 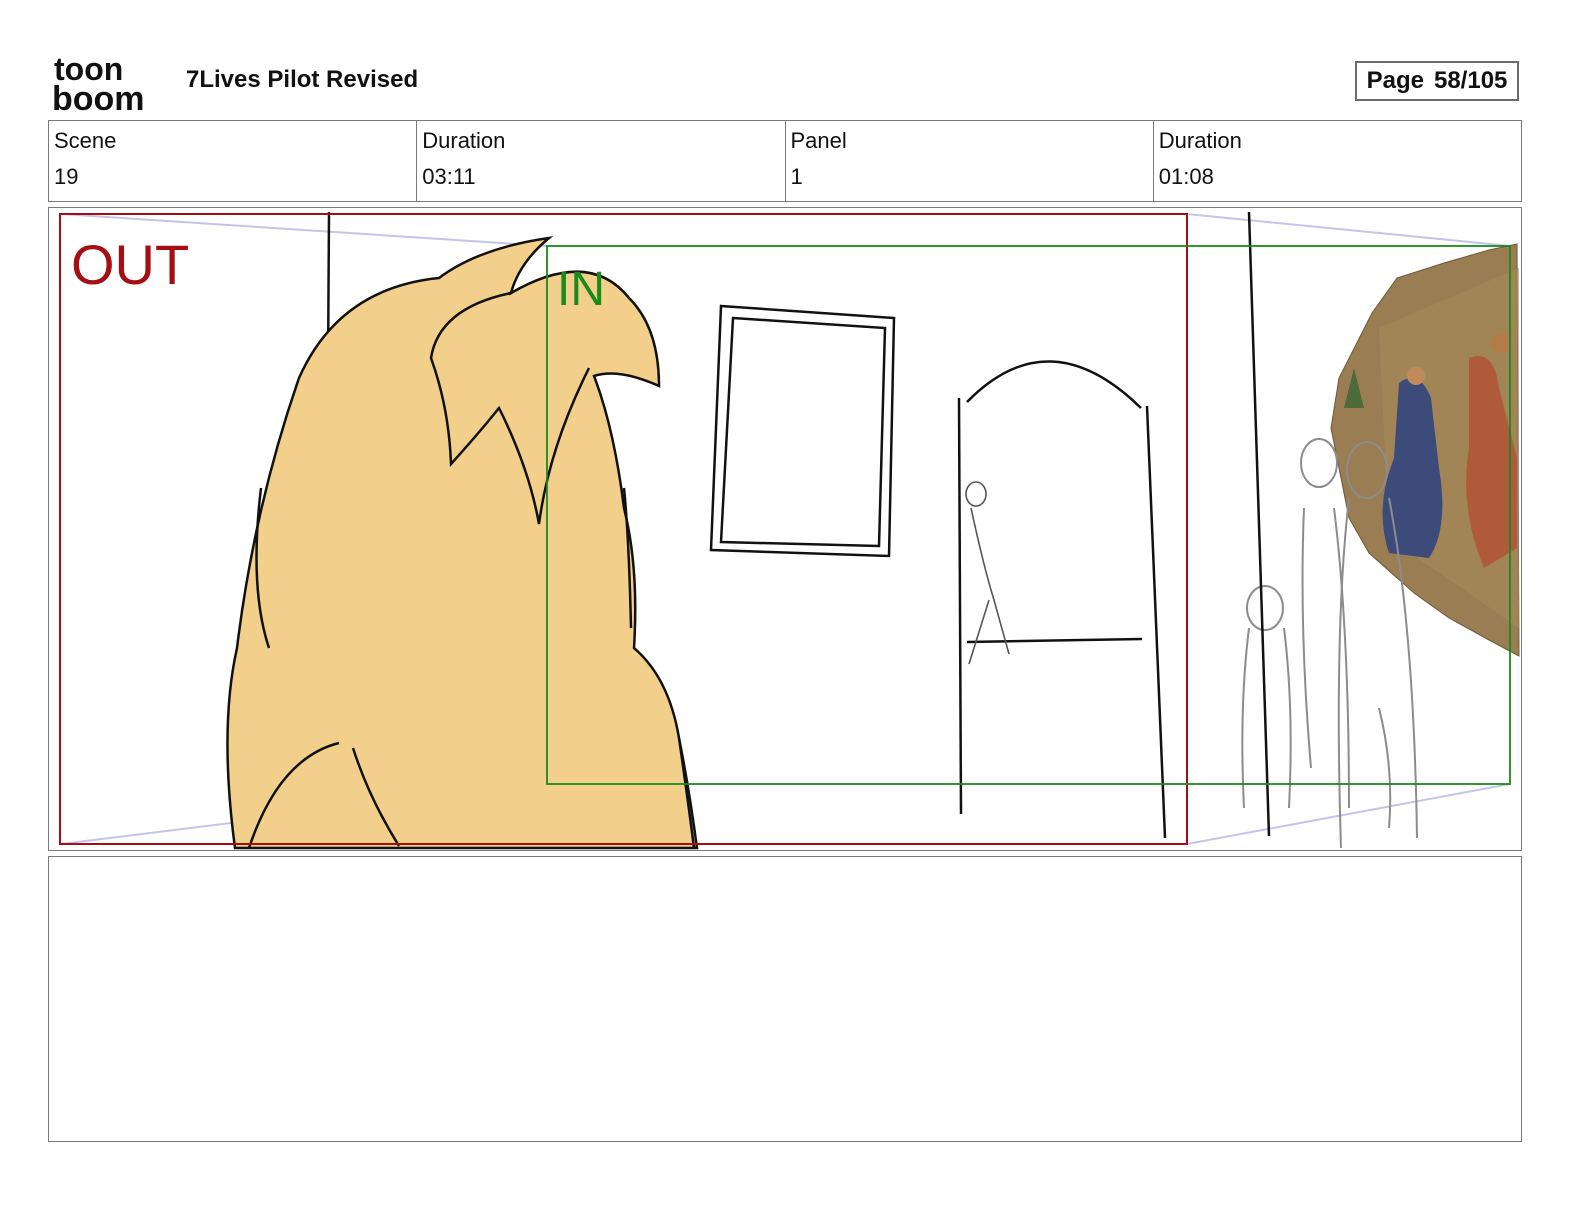 I want to click on scene-duration-value: 03:11, so click(x=449, y=176).